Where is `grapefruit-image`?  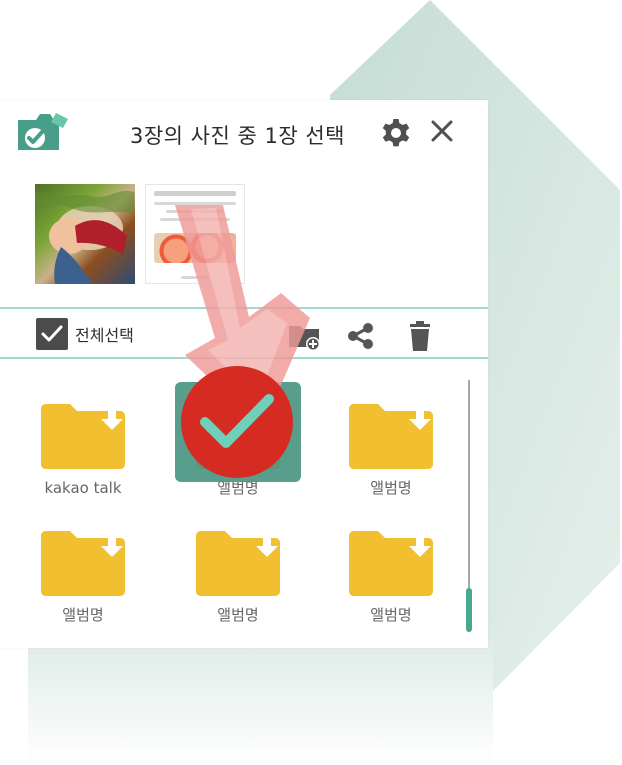 grapefruit-image is located at coordinates (195, 248).